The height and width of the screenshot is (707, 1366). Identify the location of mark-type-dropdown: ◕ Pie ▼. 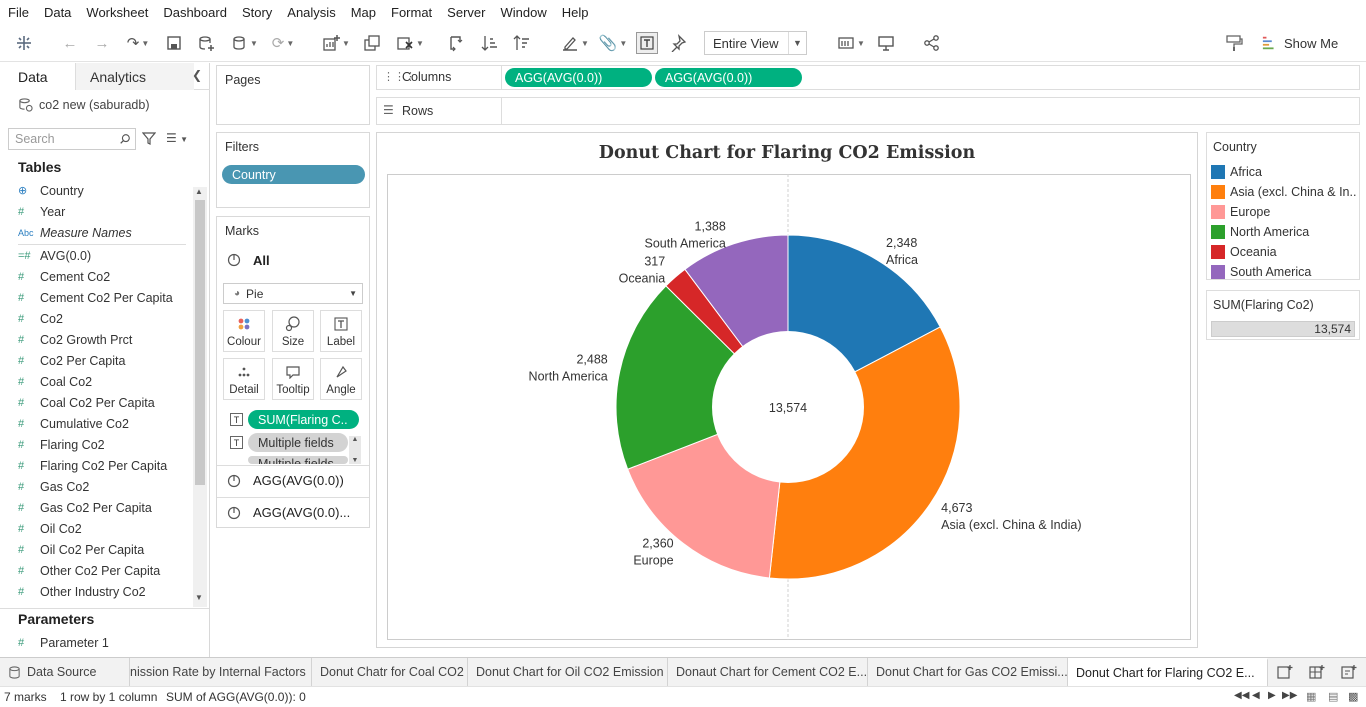
(293, 293).